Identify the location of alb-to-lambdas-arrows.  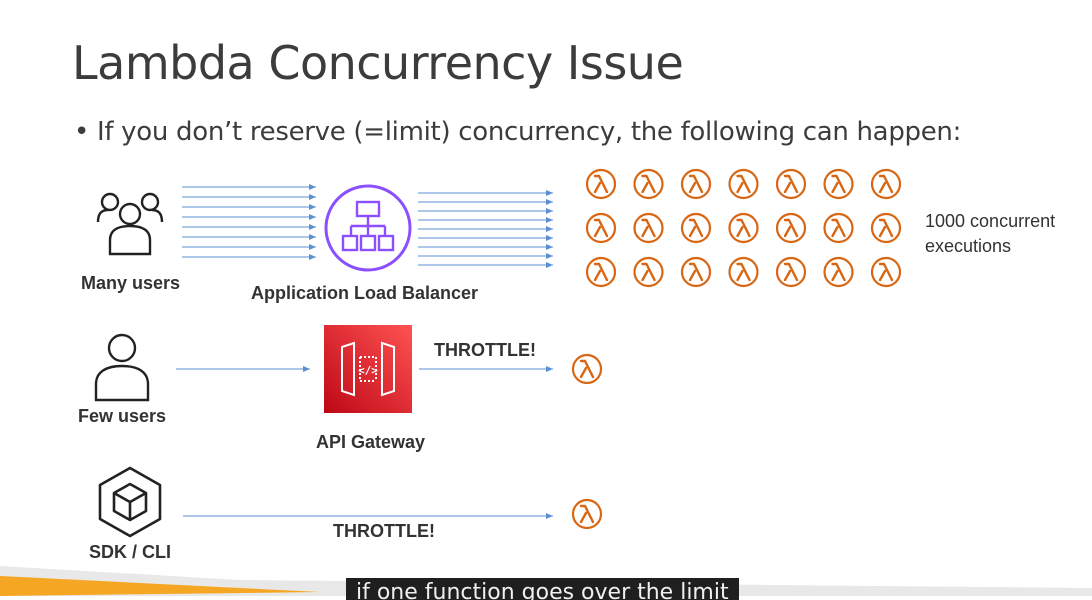
(485, 229).